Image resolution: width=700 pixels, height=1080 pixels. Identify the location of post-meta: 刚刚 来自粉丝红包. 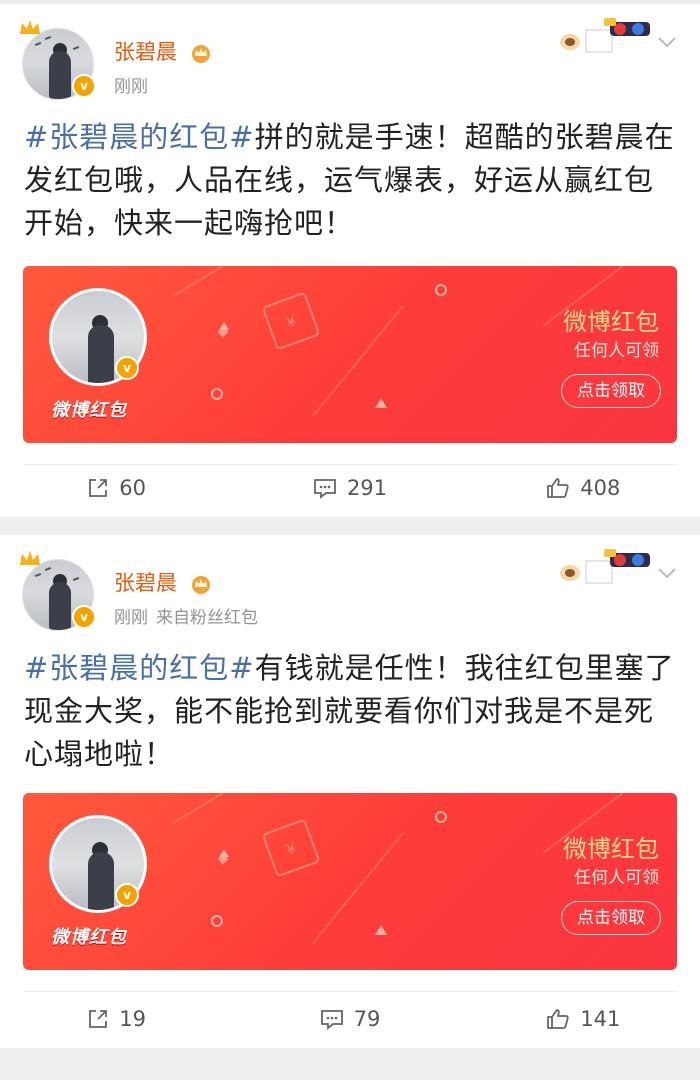
(186, 615).